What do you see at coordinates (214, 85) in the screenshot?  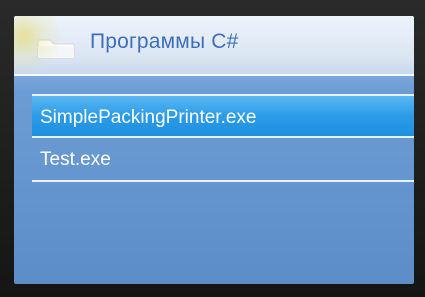 I see `header-divider` at bounding box center [214, 85].